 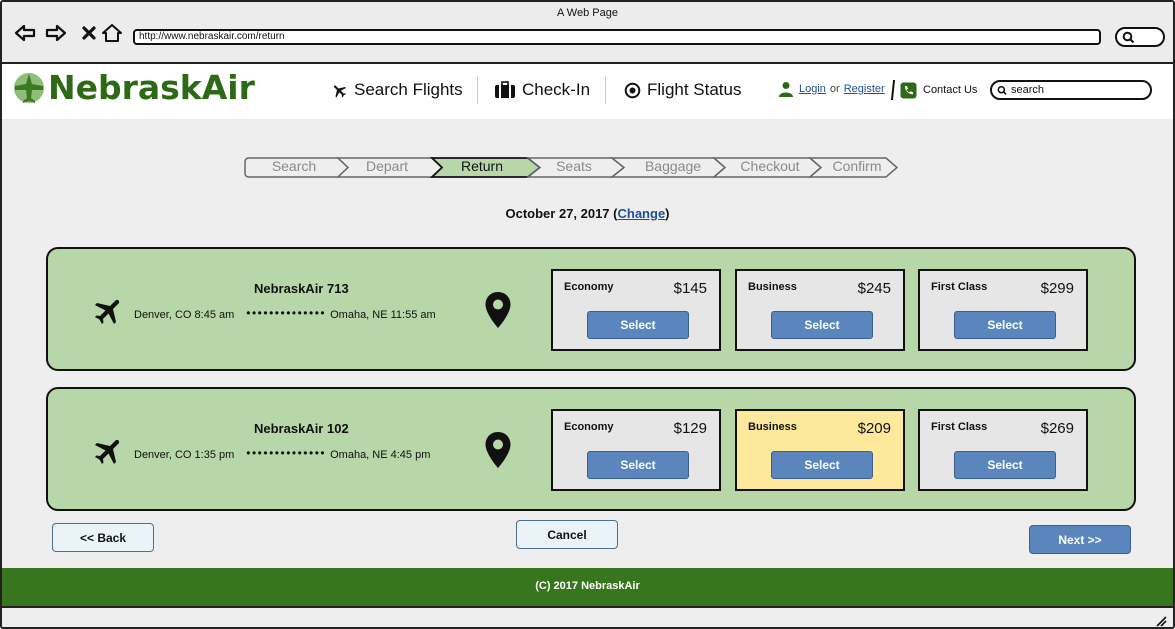 I want to click on step-checkout: Checkout, so click(x=770, y=166).